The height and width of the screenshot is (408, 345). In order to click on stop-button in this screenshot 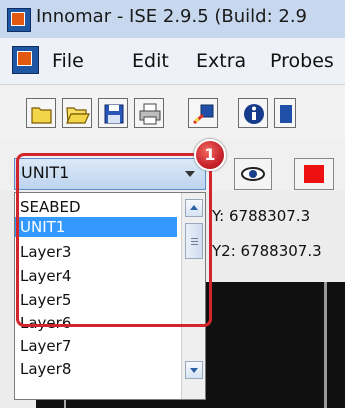, I will do `click(314, 174)`.